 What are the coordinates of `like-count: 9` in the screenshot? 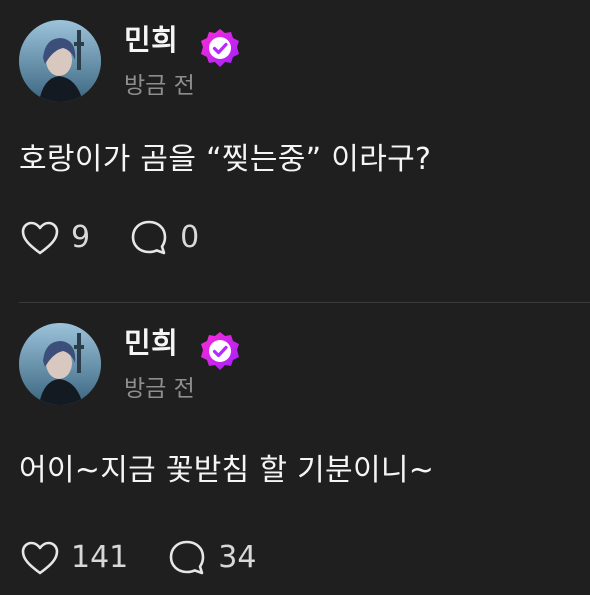 It's located at (81, 237).